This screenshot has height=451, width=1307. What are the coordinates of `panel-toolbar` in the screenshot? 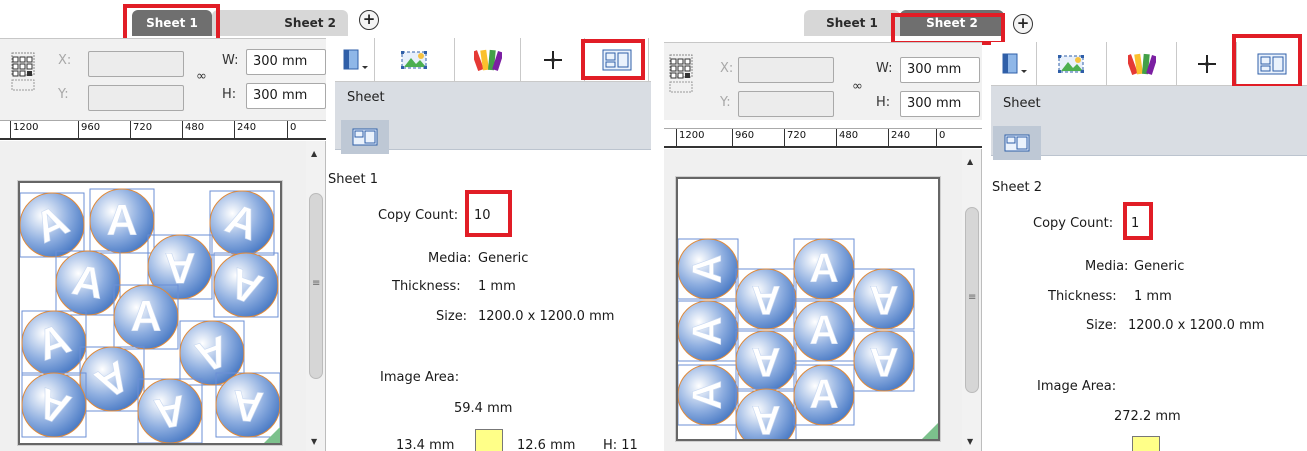 It's located at (493, 60).